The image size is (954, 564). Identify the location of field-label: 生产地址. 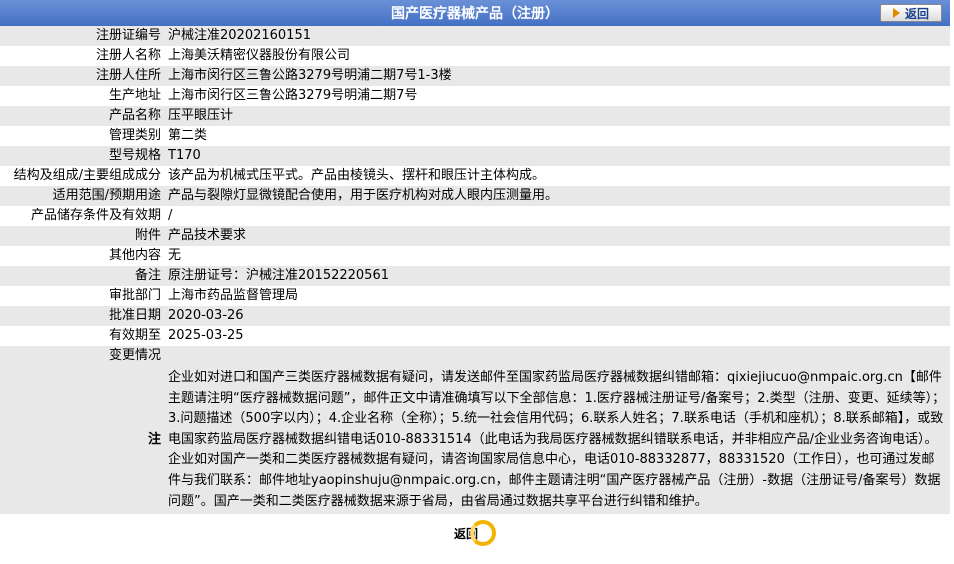
(82, 96).